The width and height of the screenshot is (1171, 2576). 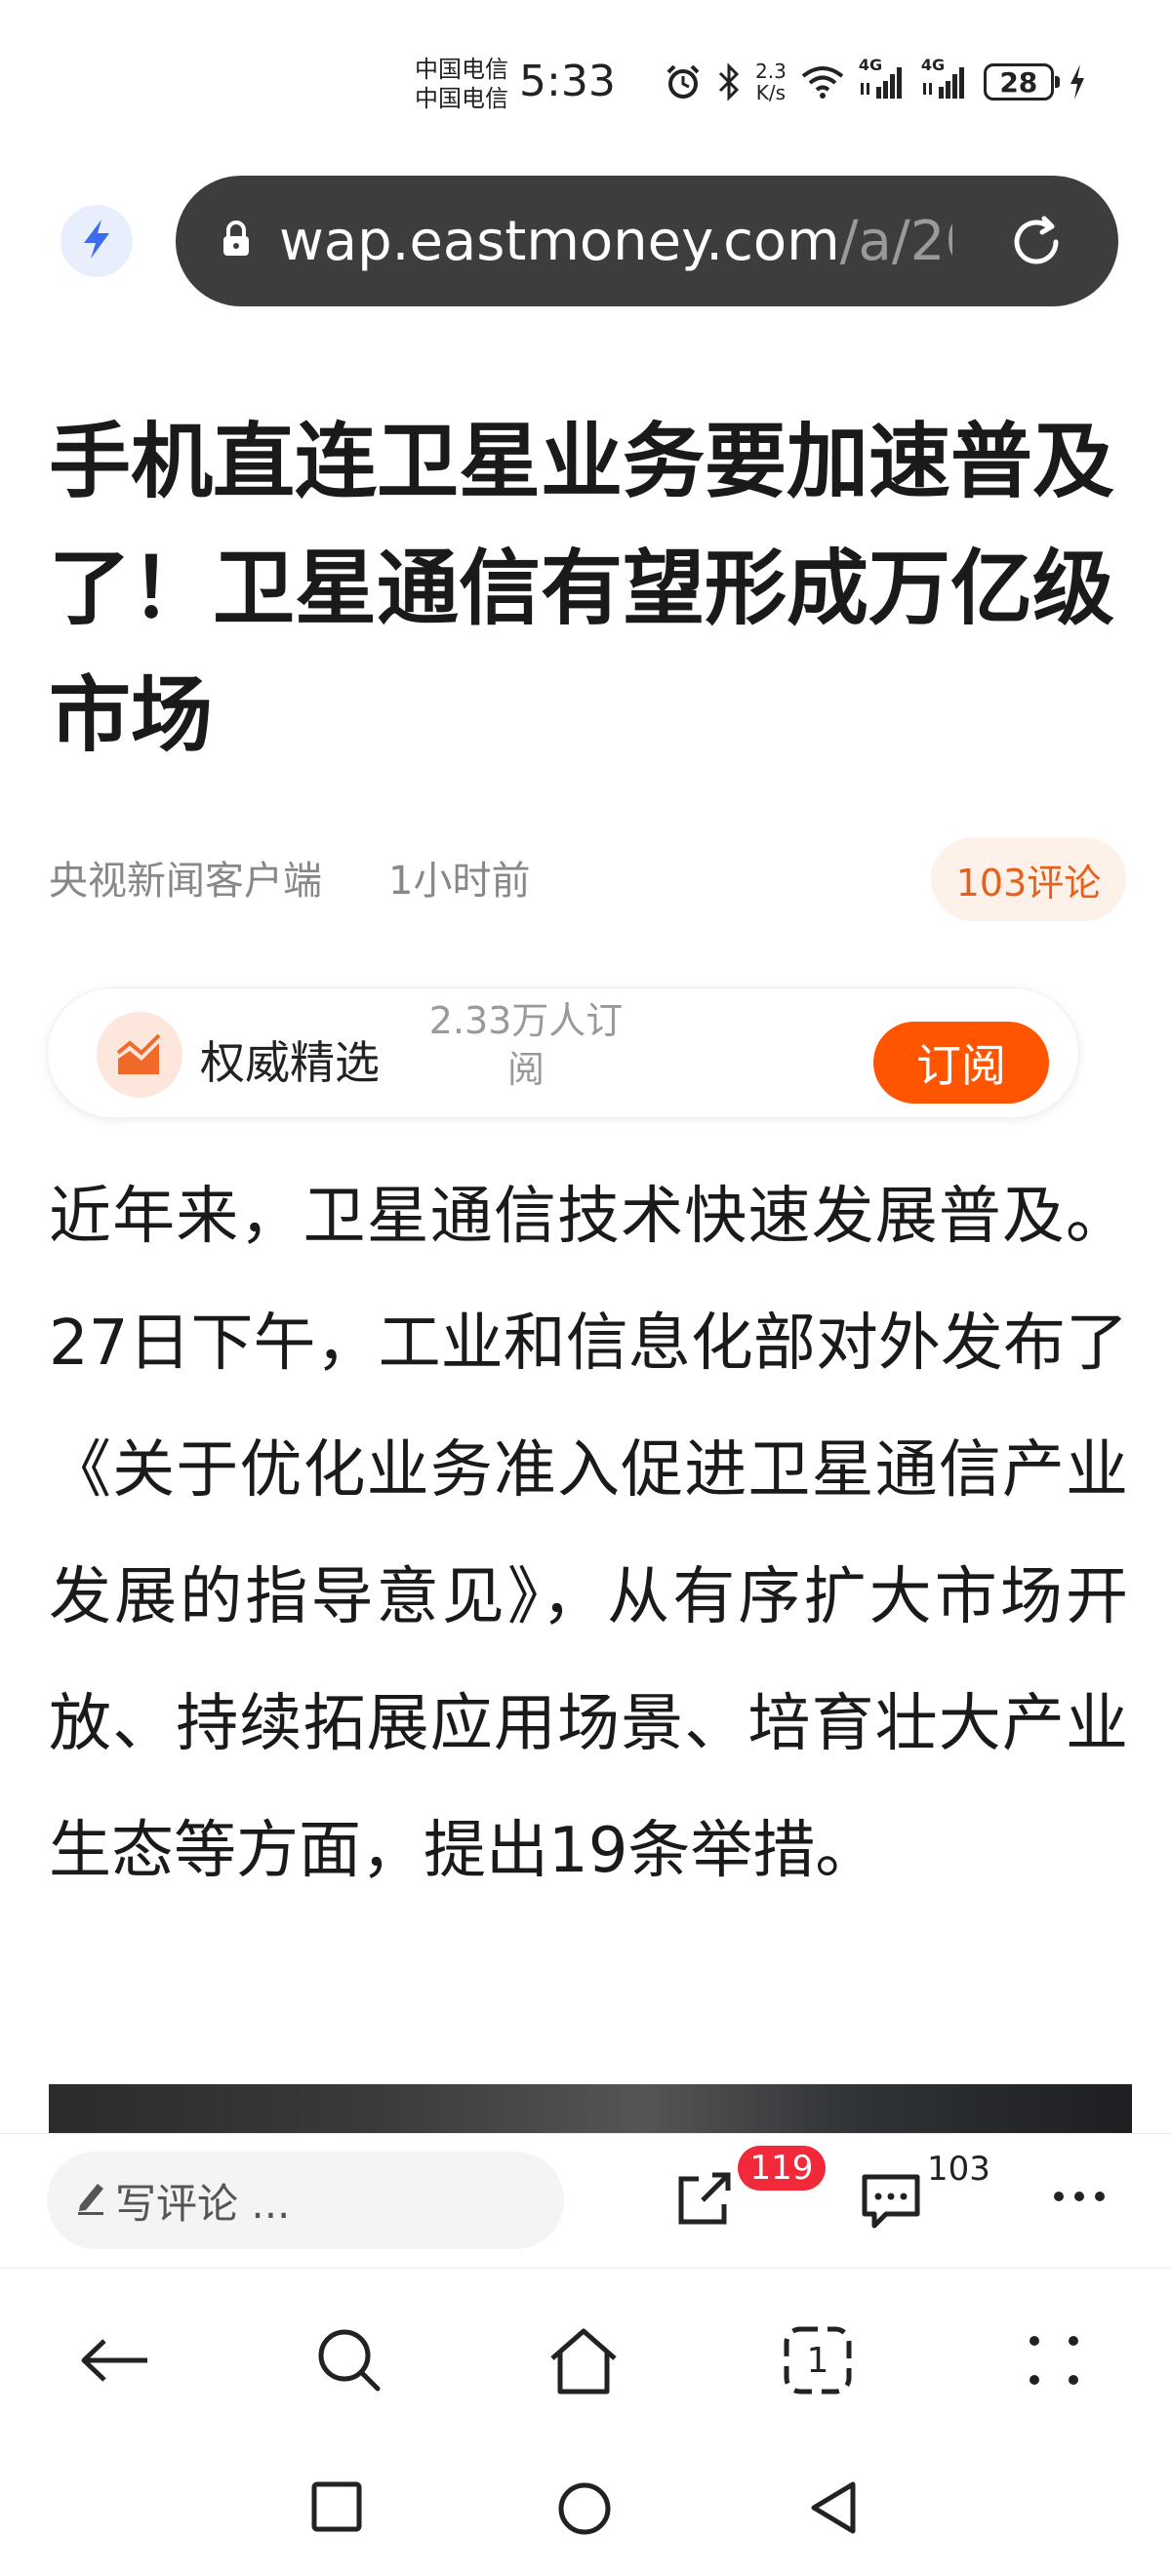 What do you see at coordinates (822, 82) in the screenshot?
I see `wifi-icon` at bounding box center [822, 82].